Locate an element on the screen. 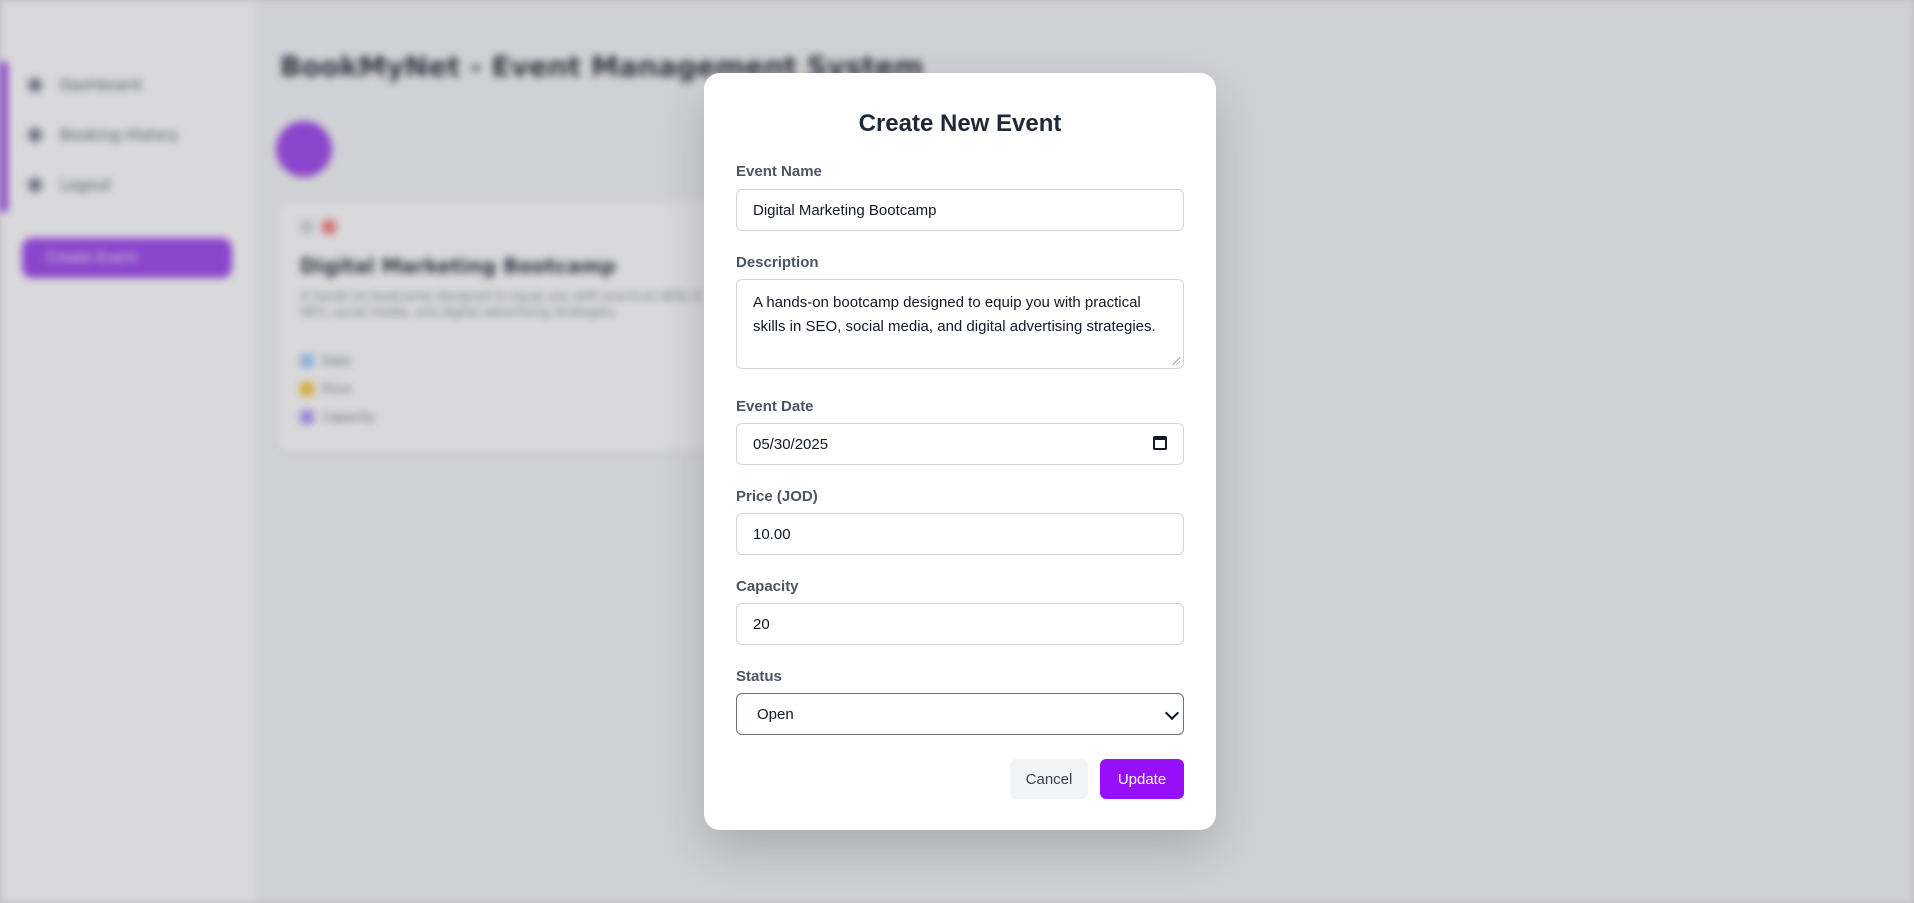 Image resolution: width=1914 pixels, height=903 pixels. capacity-label: Capacity is located at coordinates (767, 586).